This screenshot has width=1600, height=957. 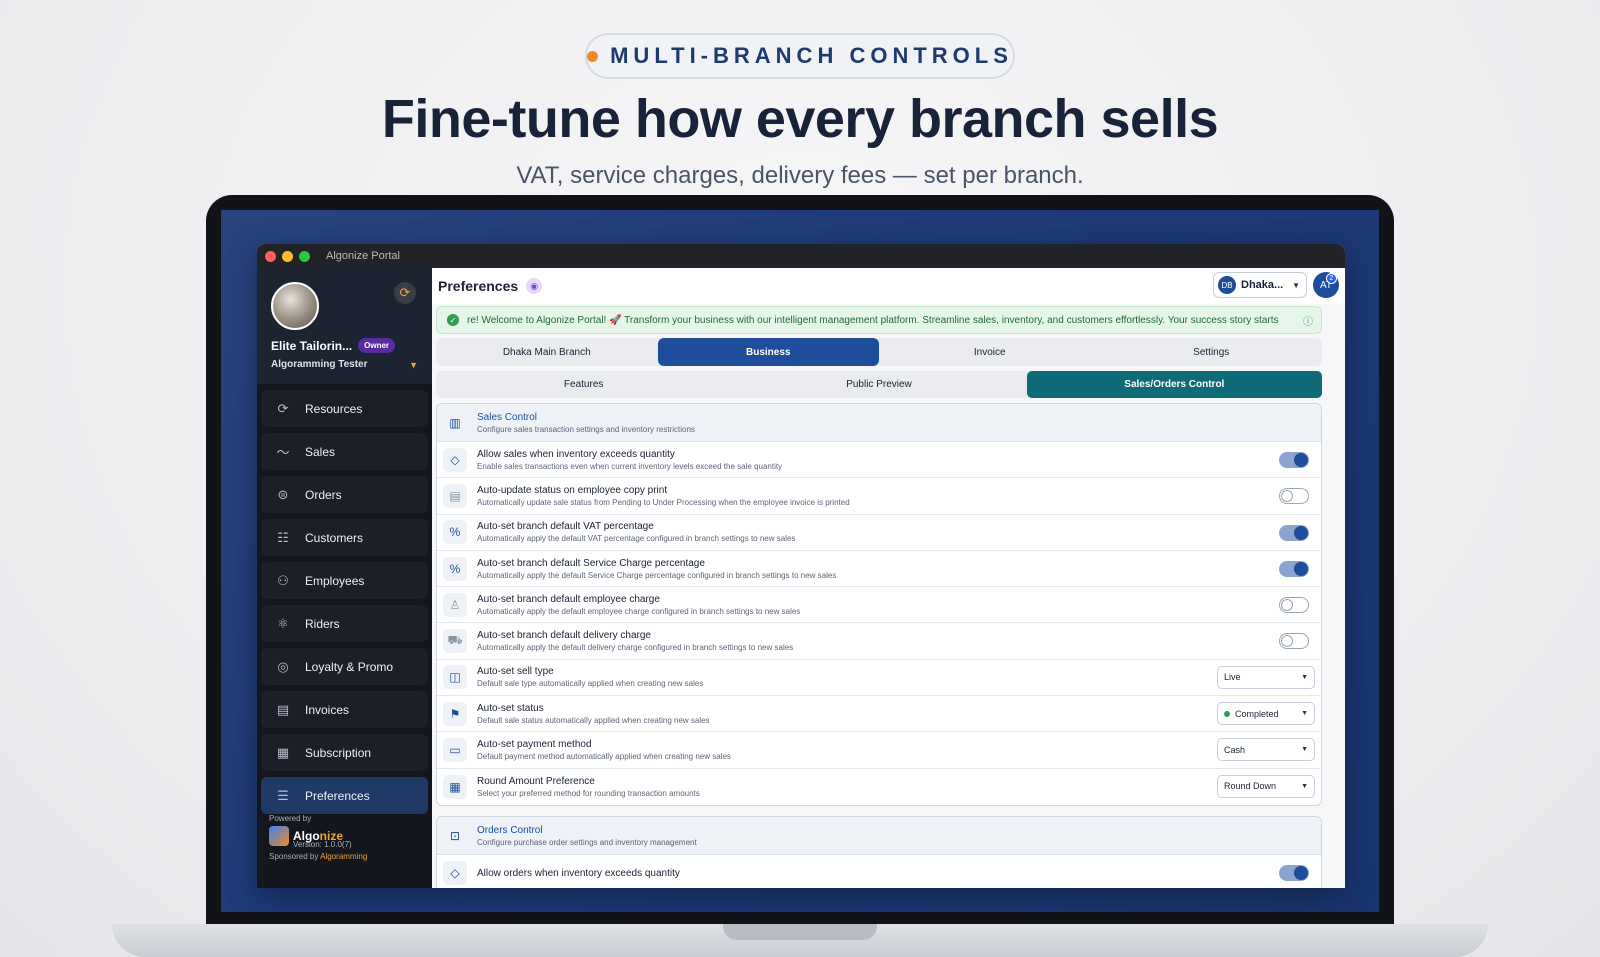 What do you see at coordinates (344, 666) in the screenshot?
I see `sidebar-item-loyalty-promo: ◎ Loyalty & Promo` at bounding box center [344, 666].